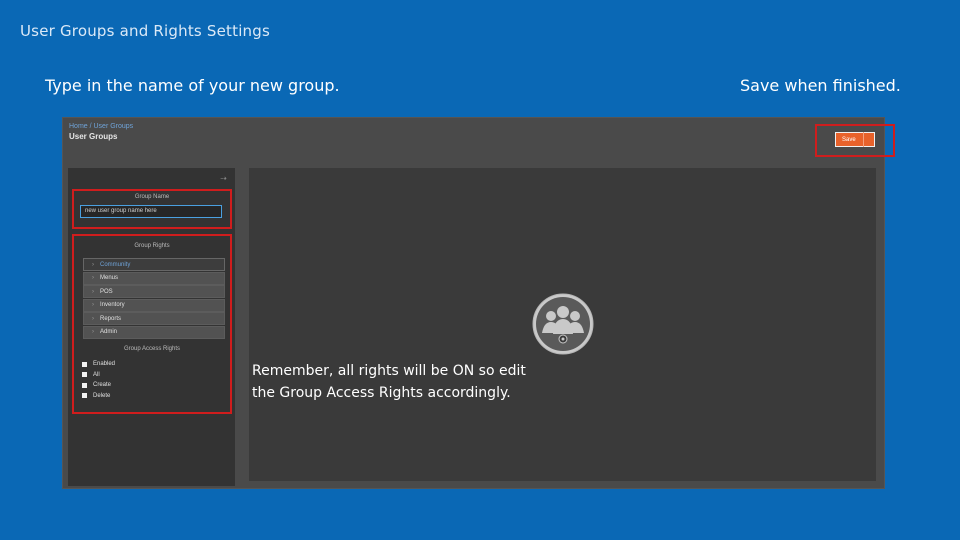  Describe the element at coordinates (102, 395) in the screenshot. I see `access-item-label: Delete` at that location.